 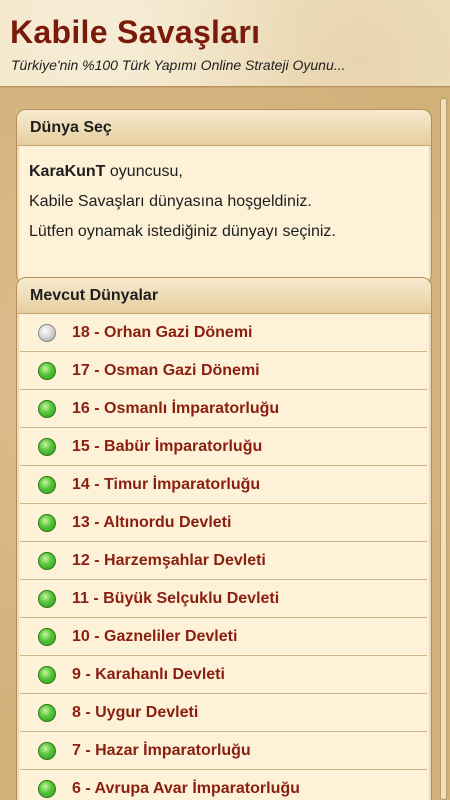 I want to click on world-name: 14 - Timur İmparatorluğu, so click(x=166, y=484).